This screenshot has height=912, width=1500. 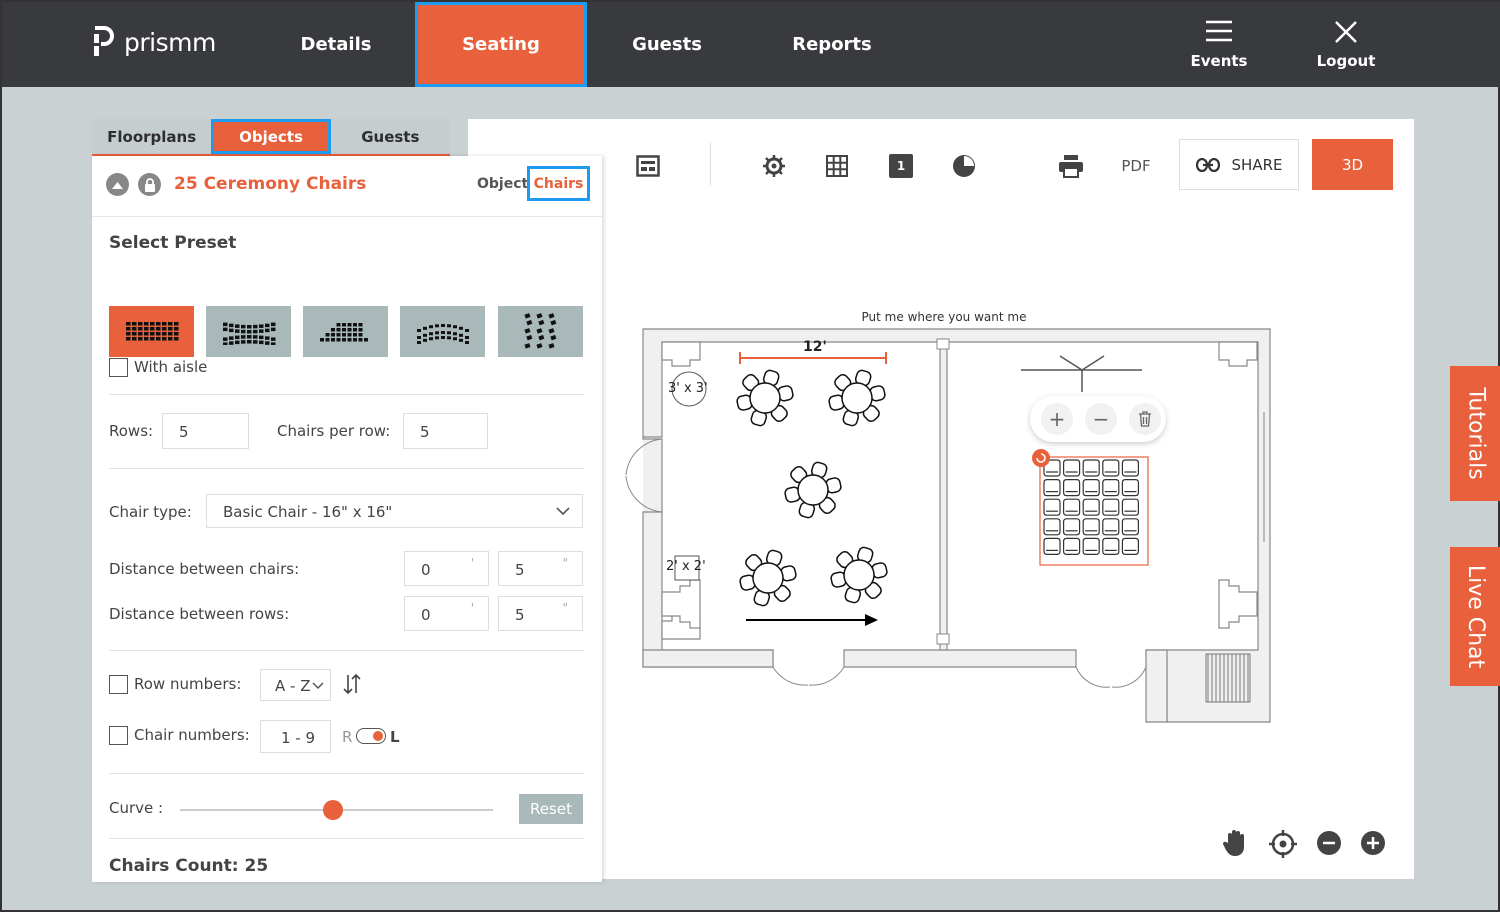 What do you see at coordinates (520, 615) in the screenshot?
I see `distance-rows-inches-value: 5` at bounding box center [520, 615].